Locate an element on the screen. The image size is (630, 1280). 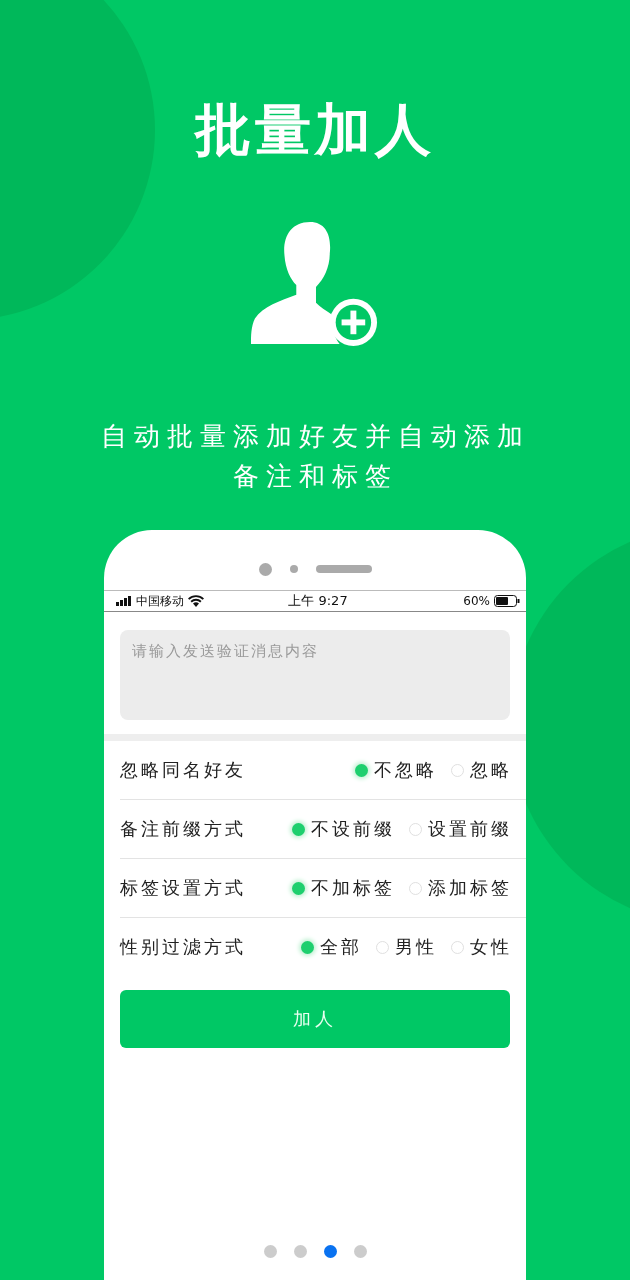
speaker-slot is located at coordinates (343, 569).